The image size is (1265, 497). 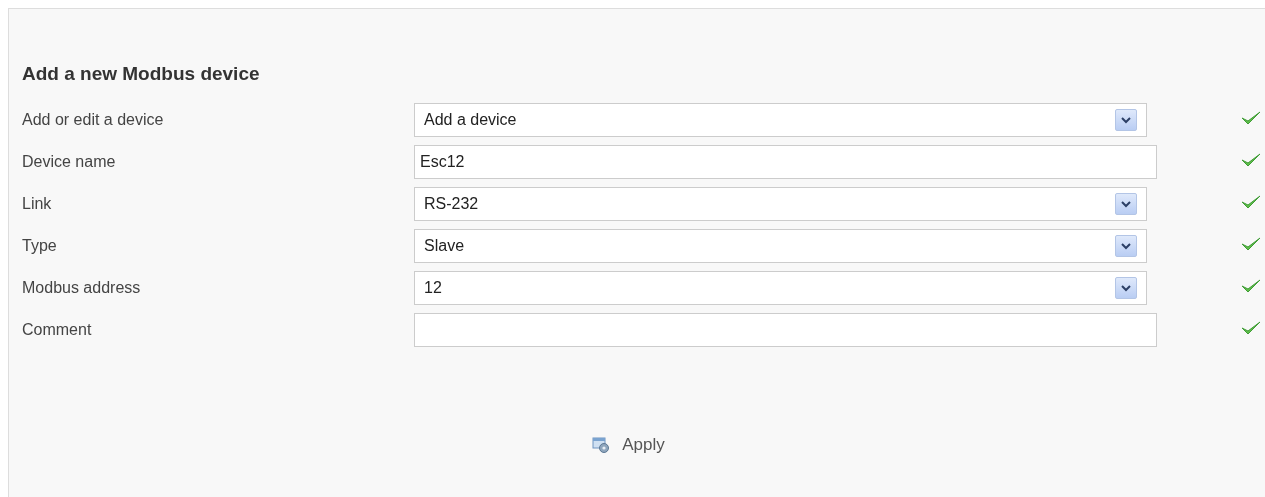 What do you see at coordinates (82, 288) in the screenshot?
I see `field-label: Modbus address` at bounding box center [82, 288].